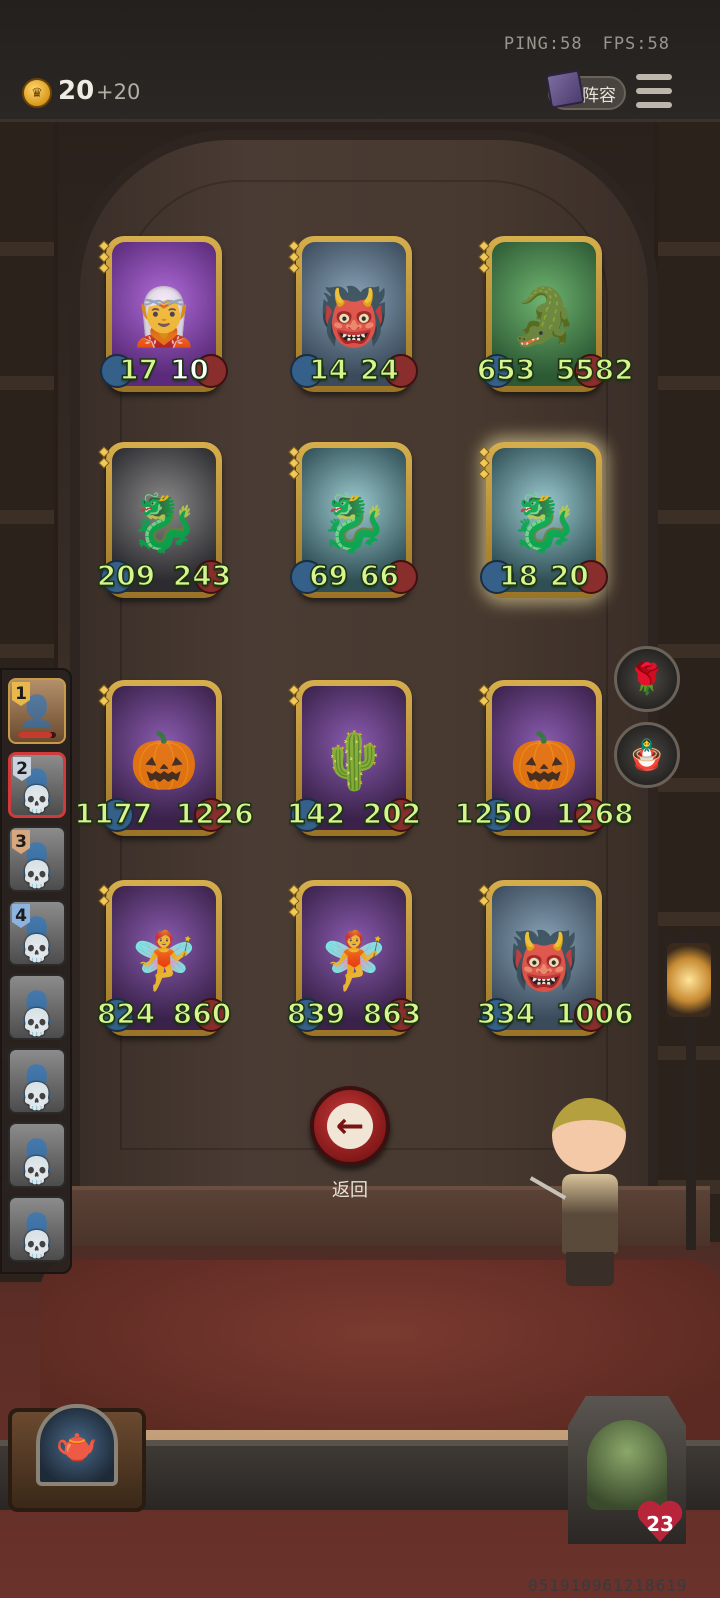 Image resolution: width=720 pixels, height=1598 pixels. I want to click on team-slot: 👤 2 💀, so click(37, 785).